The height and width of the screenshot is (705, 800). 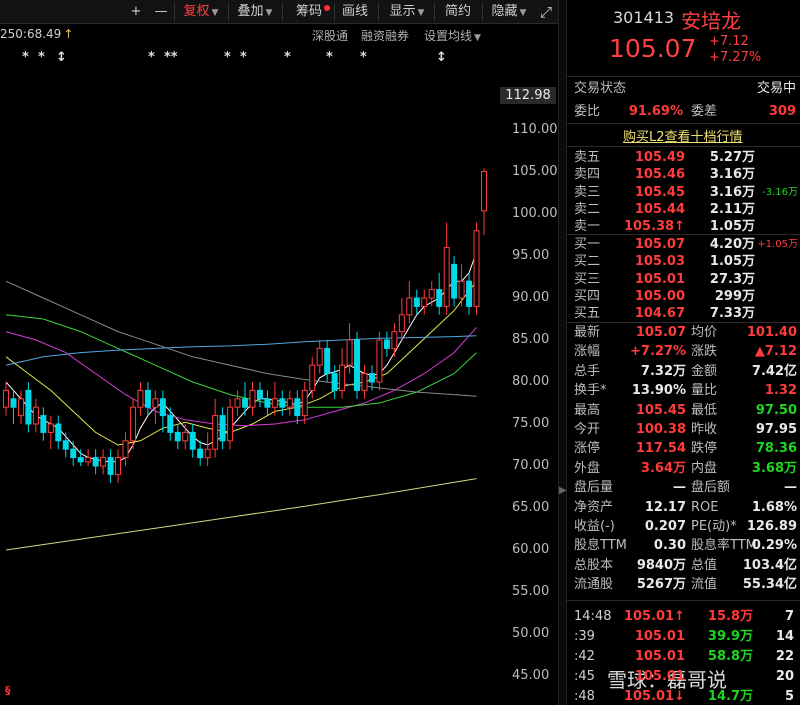 I want to click on buy-row: 买五 104.67 7.33万, so click(x=683, y=313).